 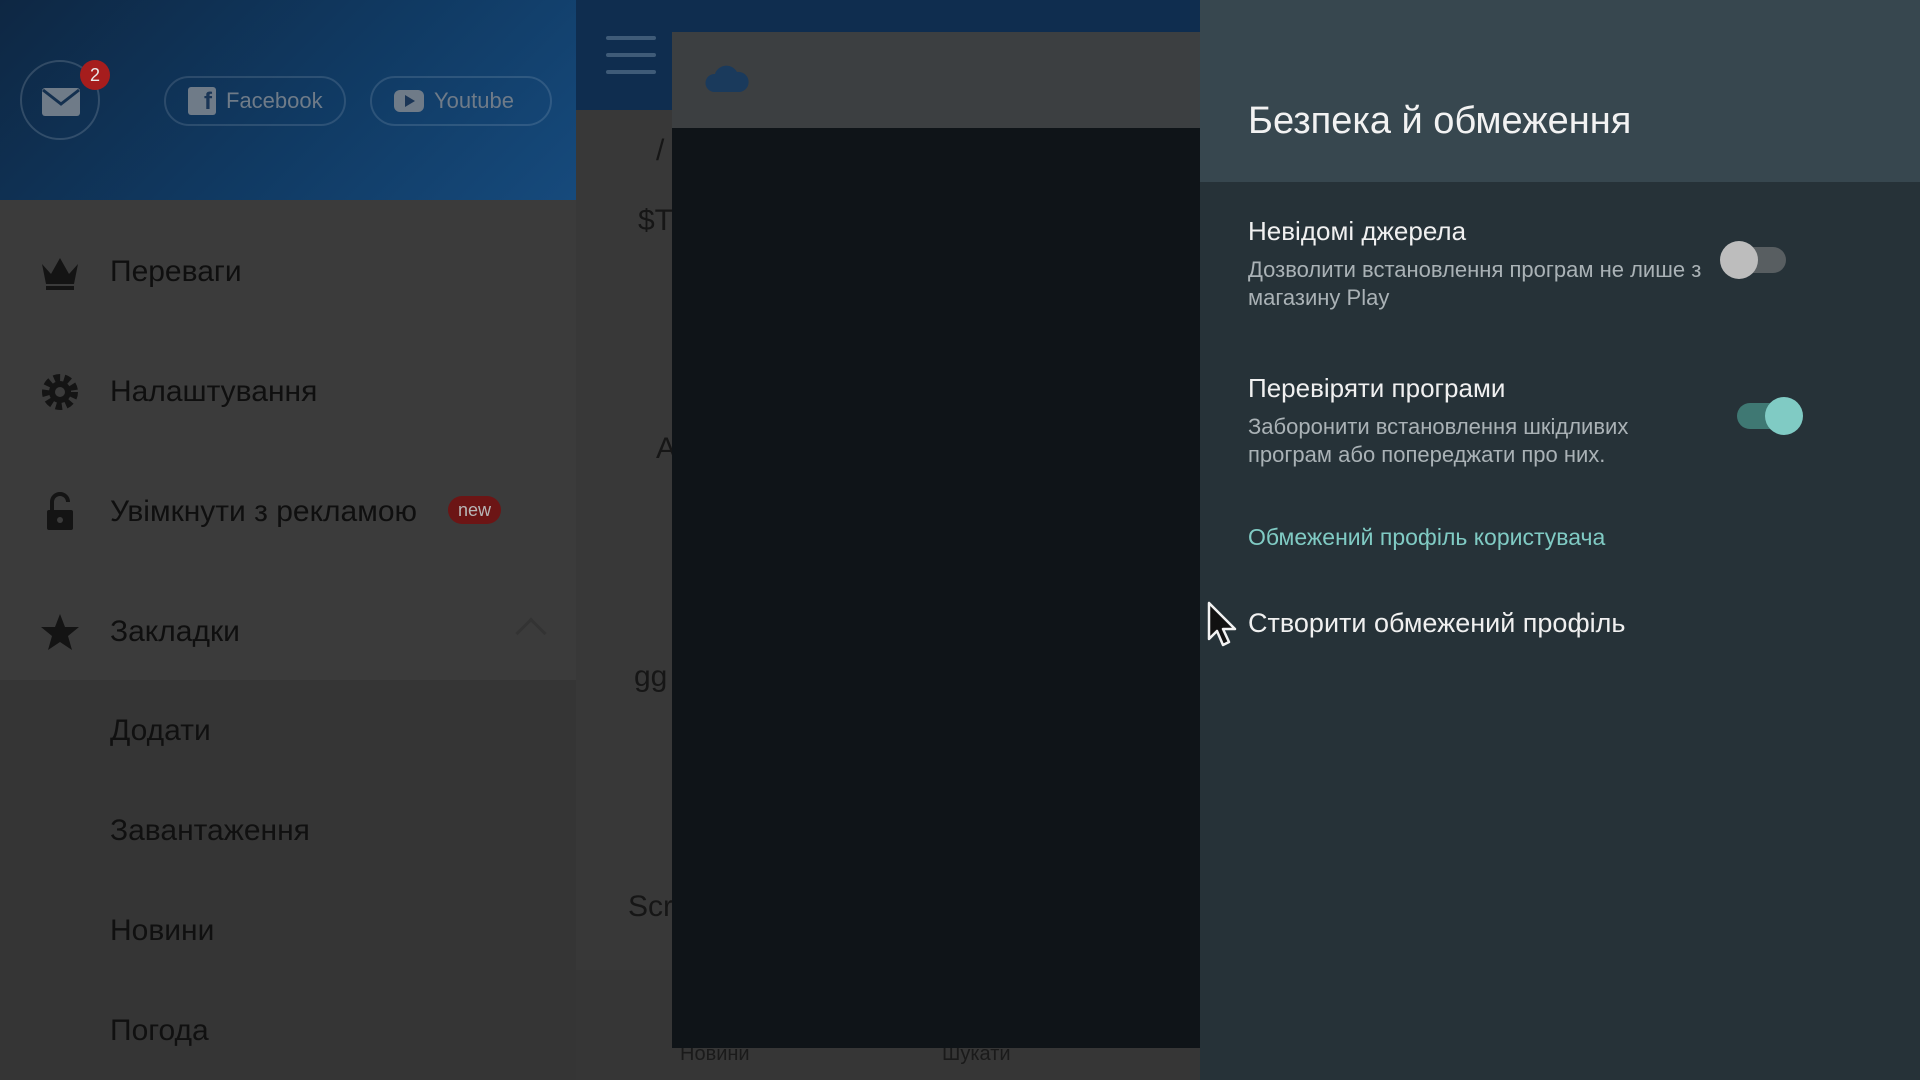 I want to click on hamburger-menu-icon, so click(x=631, y=61).